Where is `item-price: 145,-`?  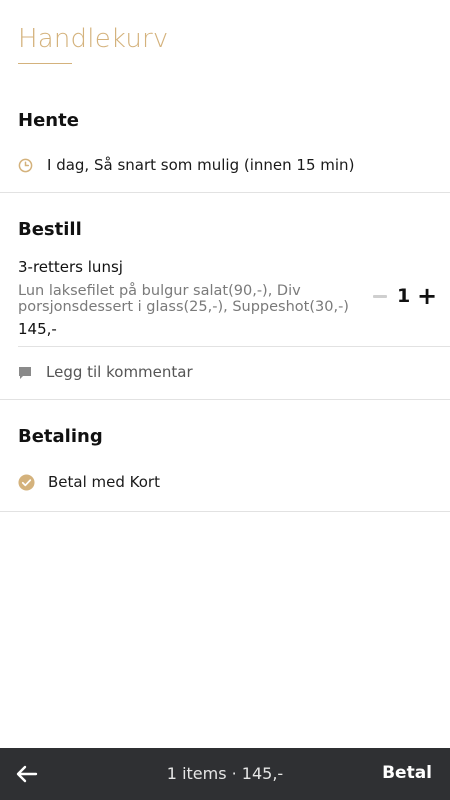
item-price: 145,- is located at coordinates (37, 329).